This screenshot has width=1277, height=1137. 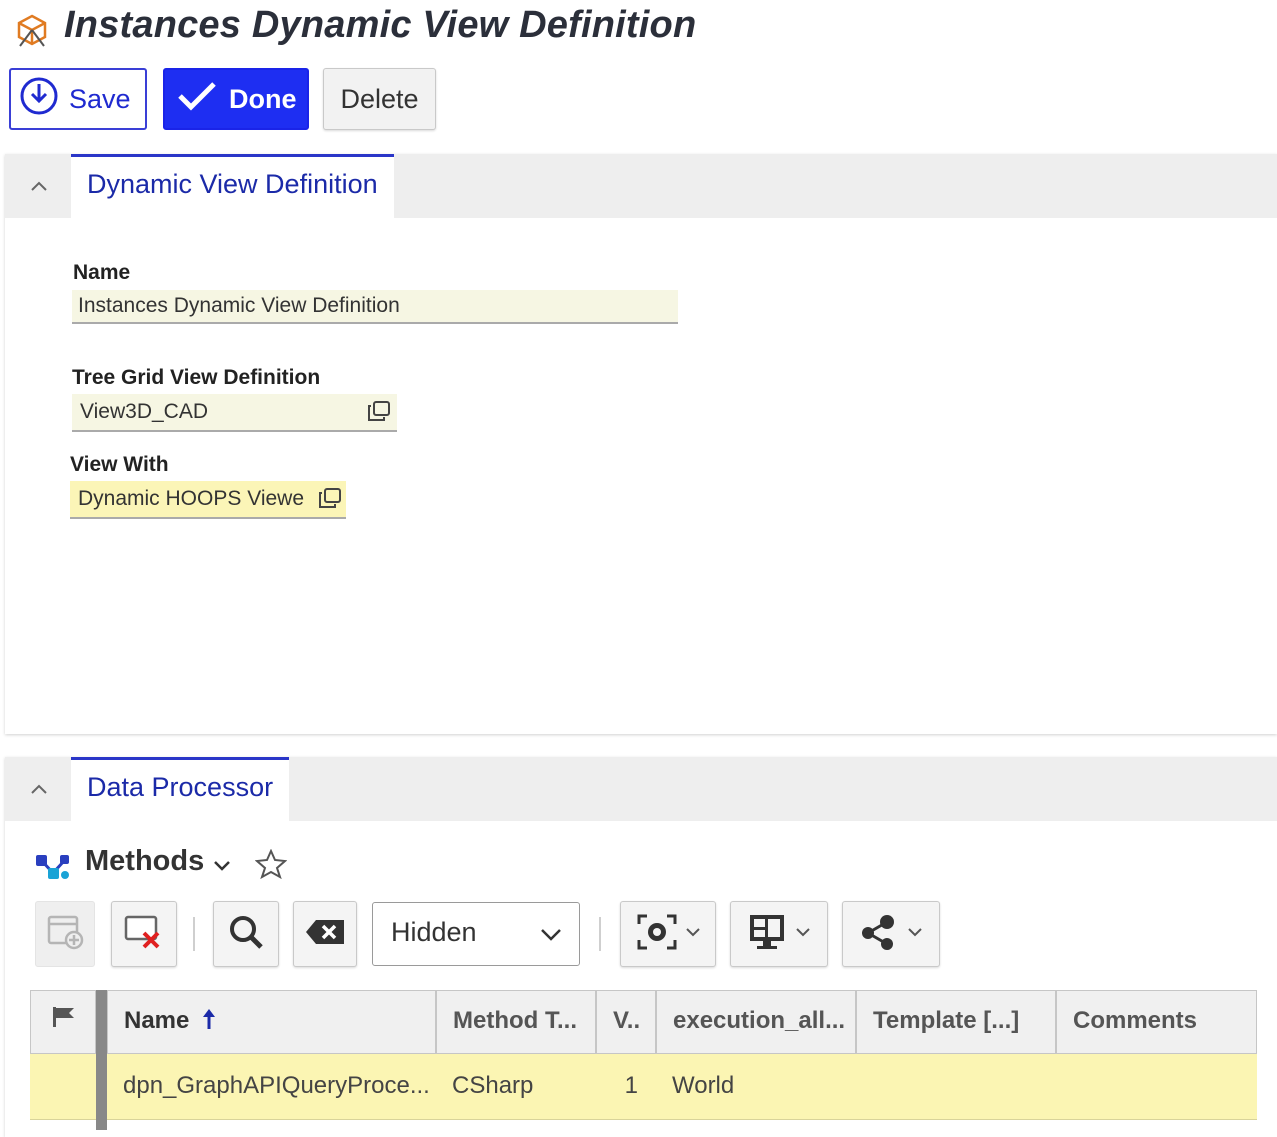 I want to click on clear-search-button, so click(x=325, y=934).